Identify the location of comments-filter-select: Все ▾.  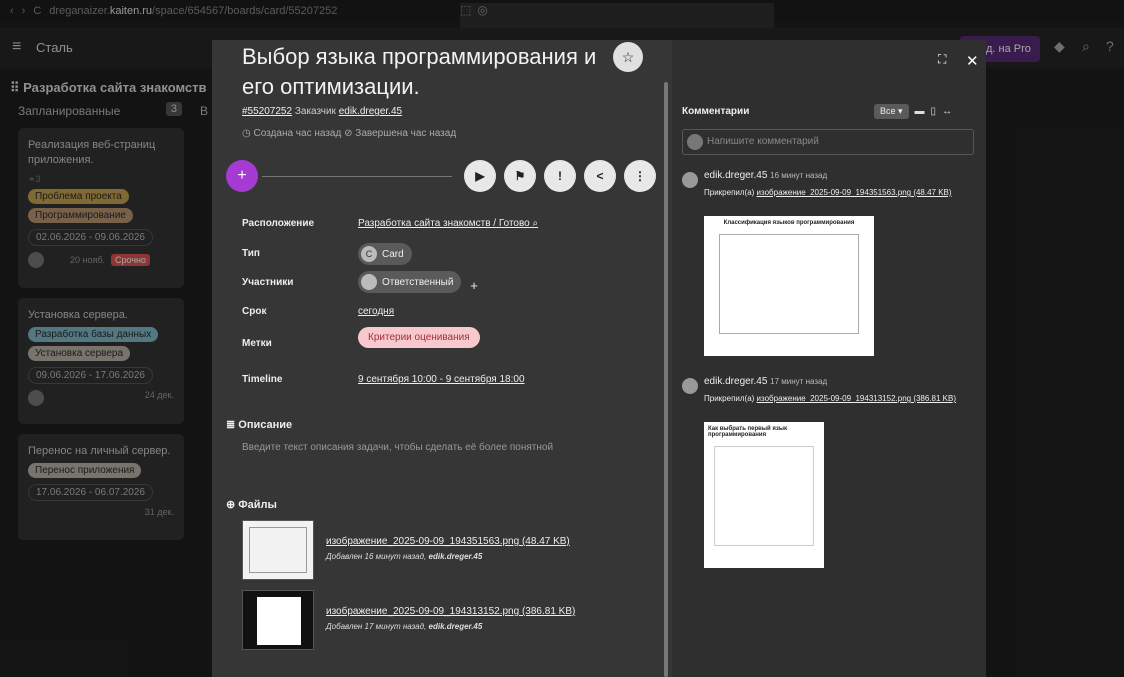
(891, 111).